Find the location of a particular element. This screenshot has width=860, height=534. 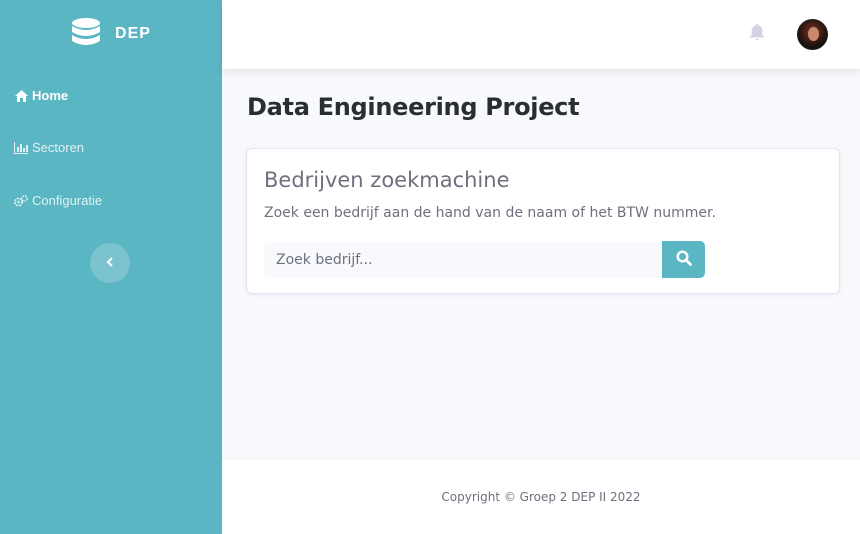

page-title: Data Engineering Project is located at coordinates (413, 107).